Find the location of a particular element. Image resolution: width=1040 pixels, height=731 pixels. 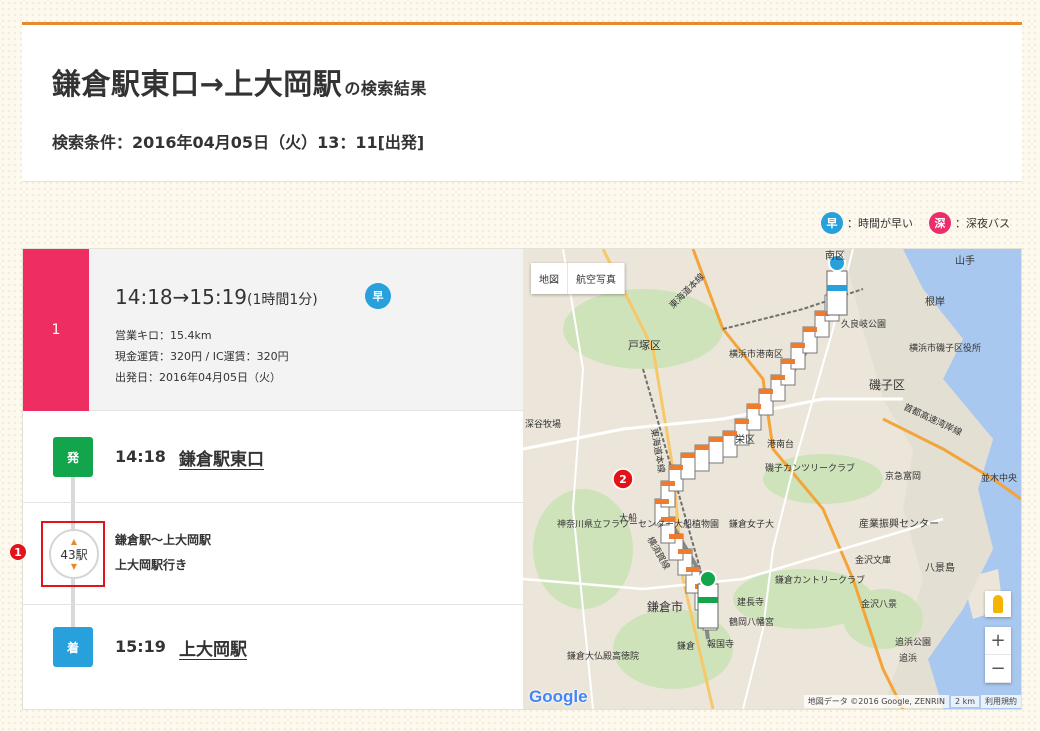

svg-text: 山手 is located at coordinates (965, 260).